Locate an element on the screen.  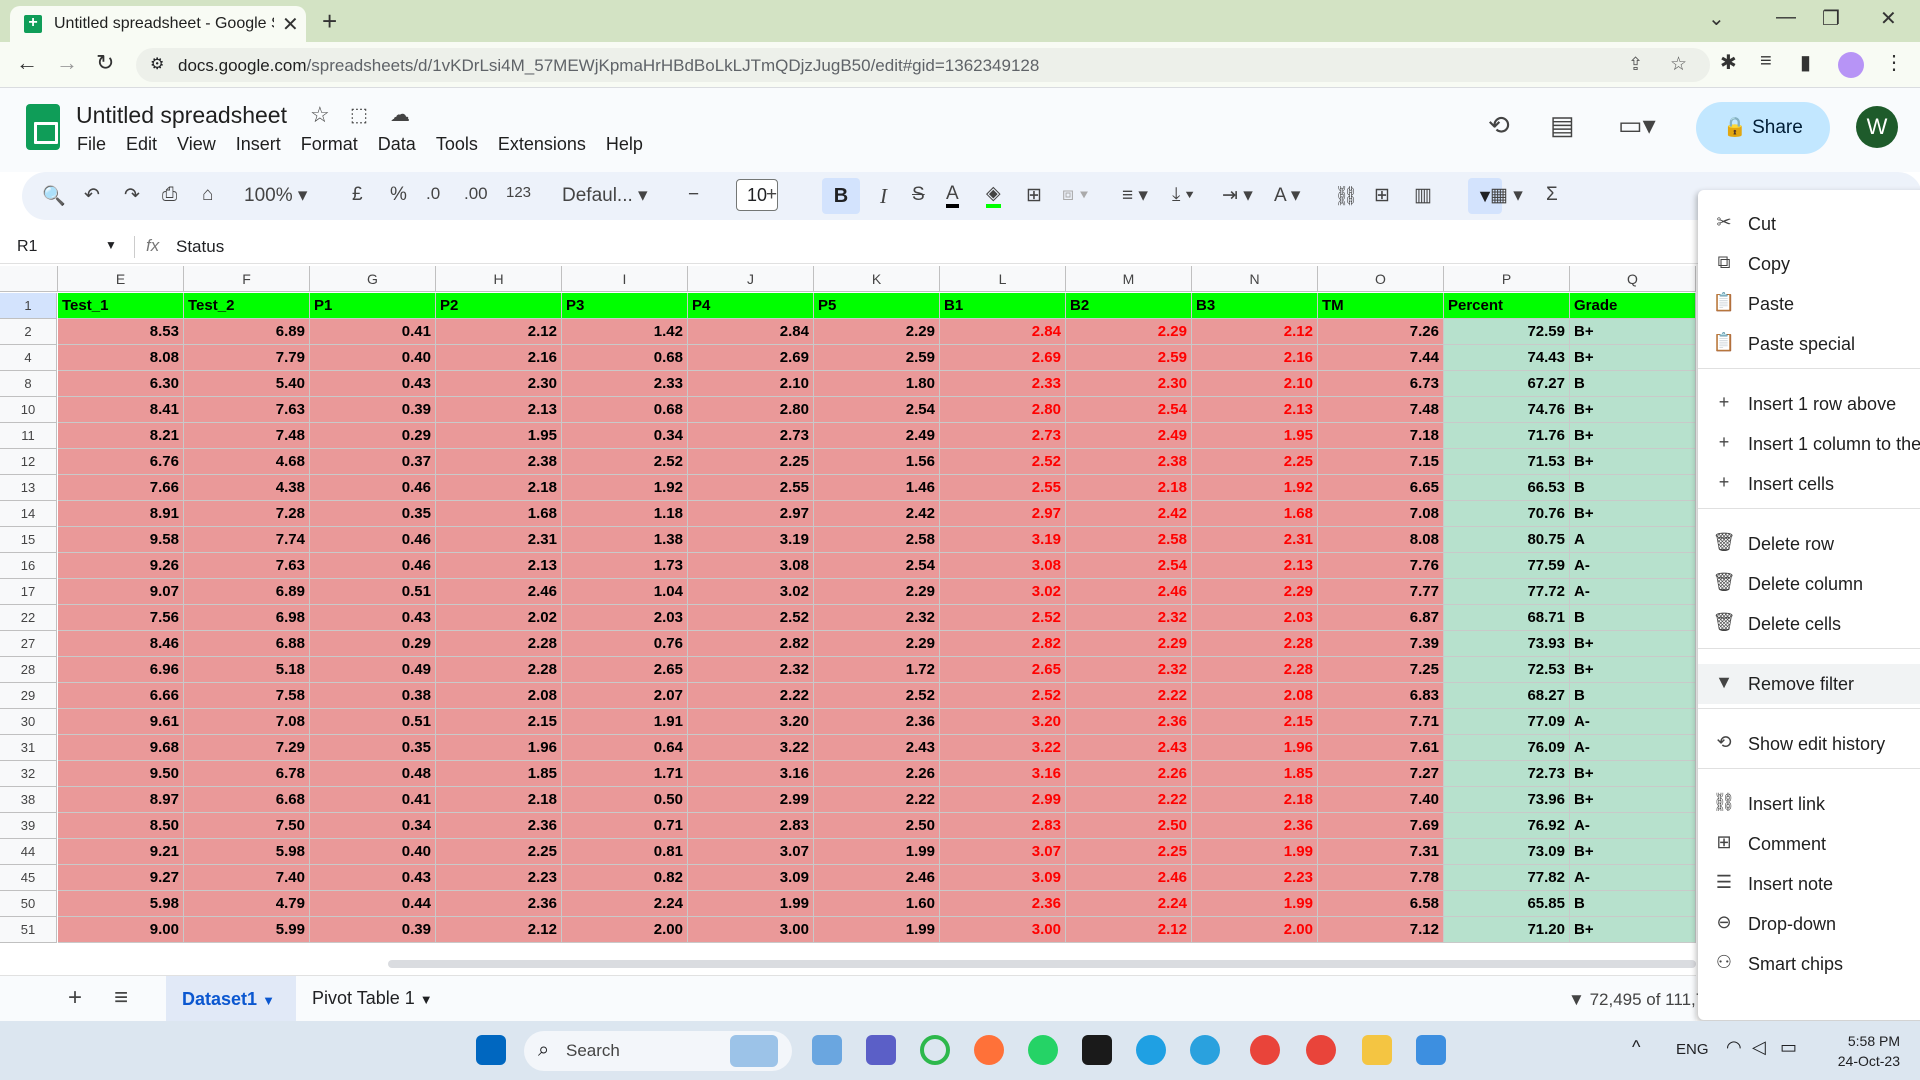
percent-format-button: % is located at coordinates (398, 195).